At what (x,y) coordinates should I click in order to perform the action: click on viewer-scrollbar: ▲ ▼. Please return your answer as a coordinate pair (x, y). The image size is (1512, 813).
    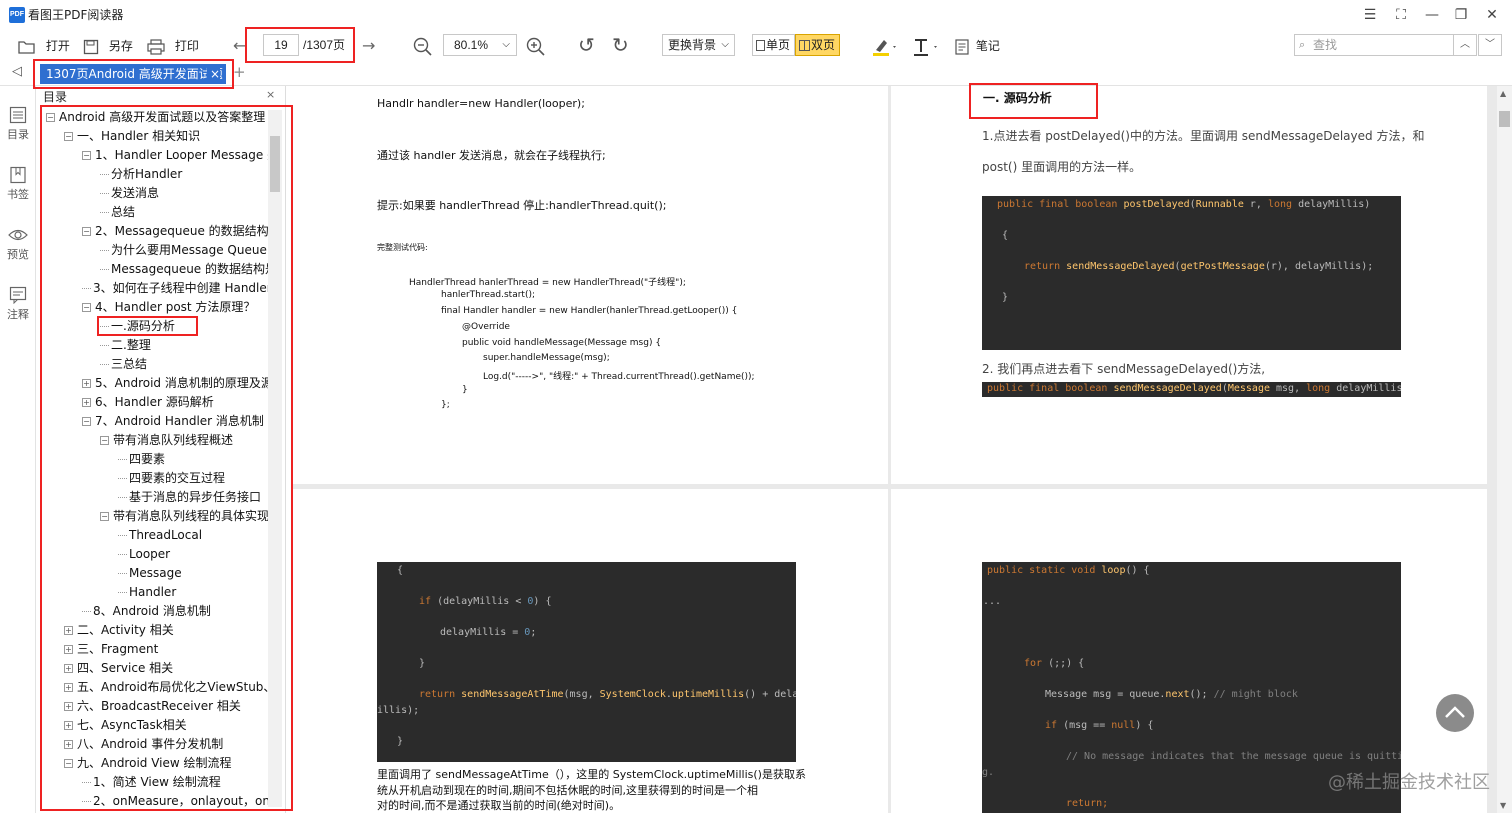
    Looking at the image, I should click on (1504, 449).